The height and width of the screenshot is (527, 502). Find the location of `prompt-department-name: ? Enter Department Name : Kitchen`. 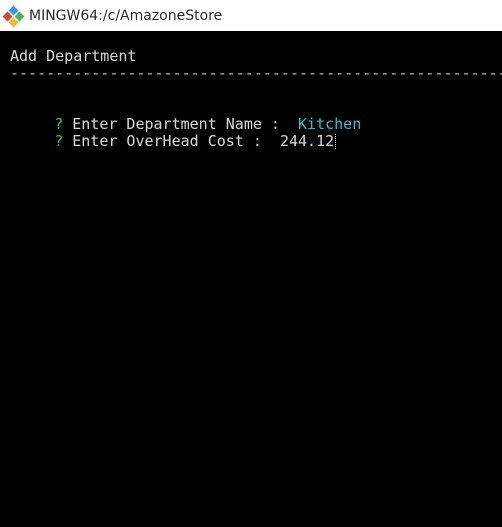

prompt-department-name: ? Enter Department Name : Kitchen is located at coordinates (180, 116).